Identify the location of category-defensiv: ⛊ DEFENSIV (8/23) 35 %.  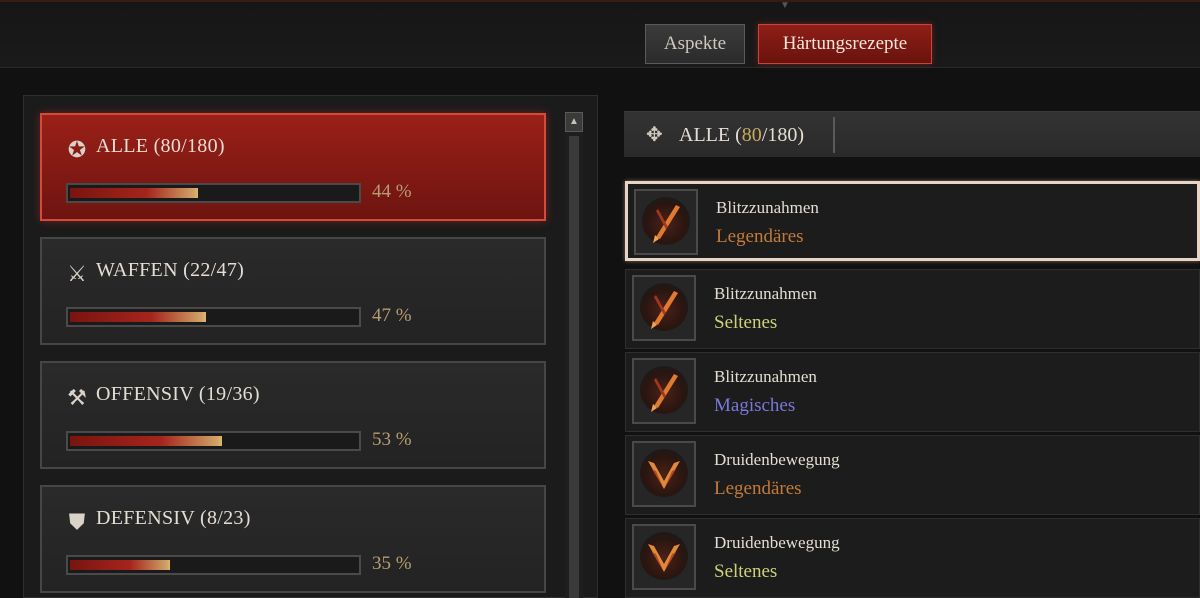
(293, 539).